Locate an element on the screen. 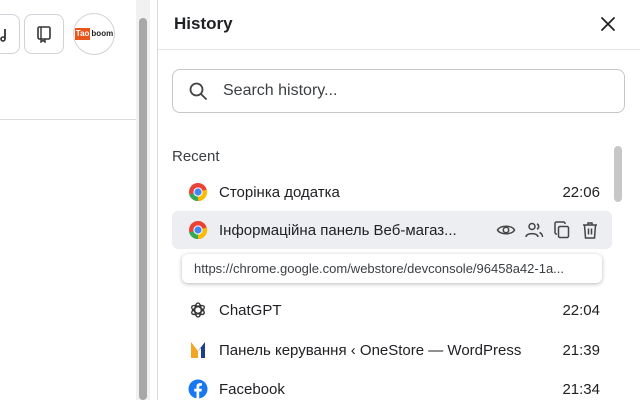 Image resolution: width=640 pixels, height=400 pixels. logo-part2: boom is located at coordinates (102, 33).